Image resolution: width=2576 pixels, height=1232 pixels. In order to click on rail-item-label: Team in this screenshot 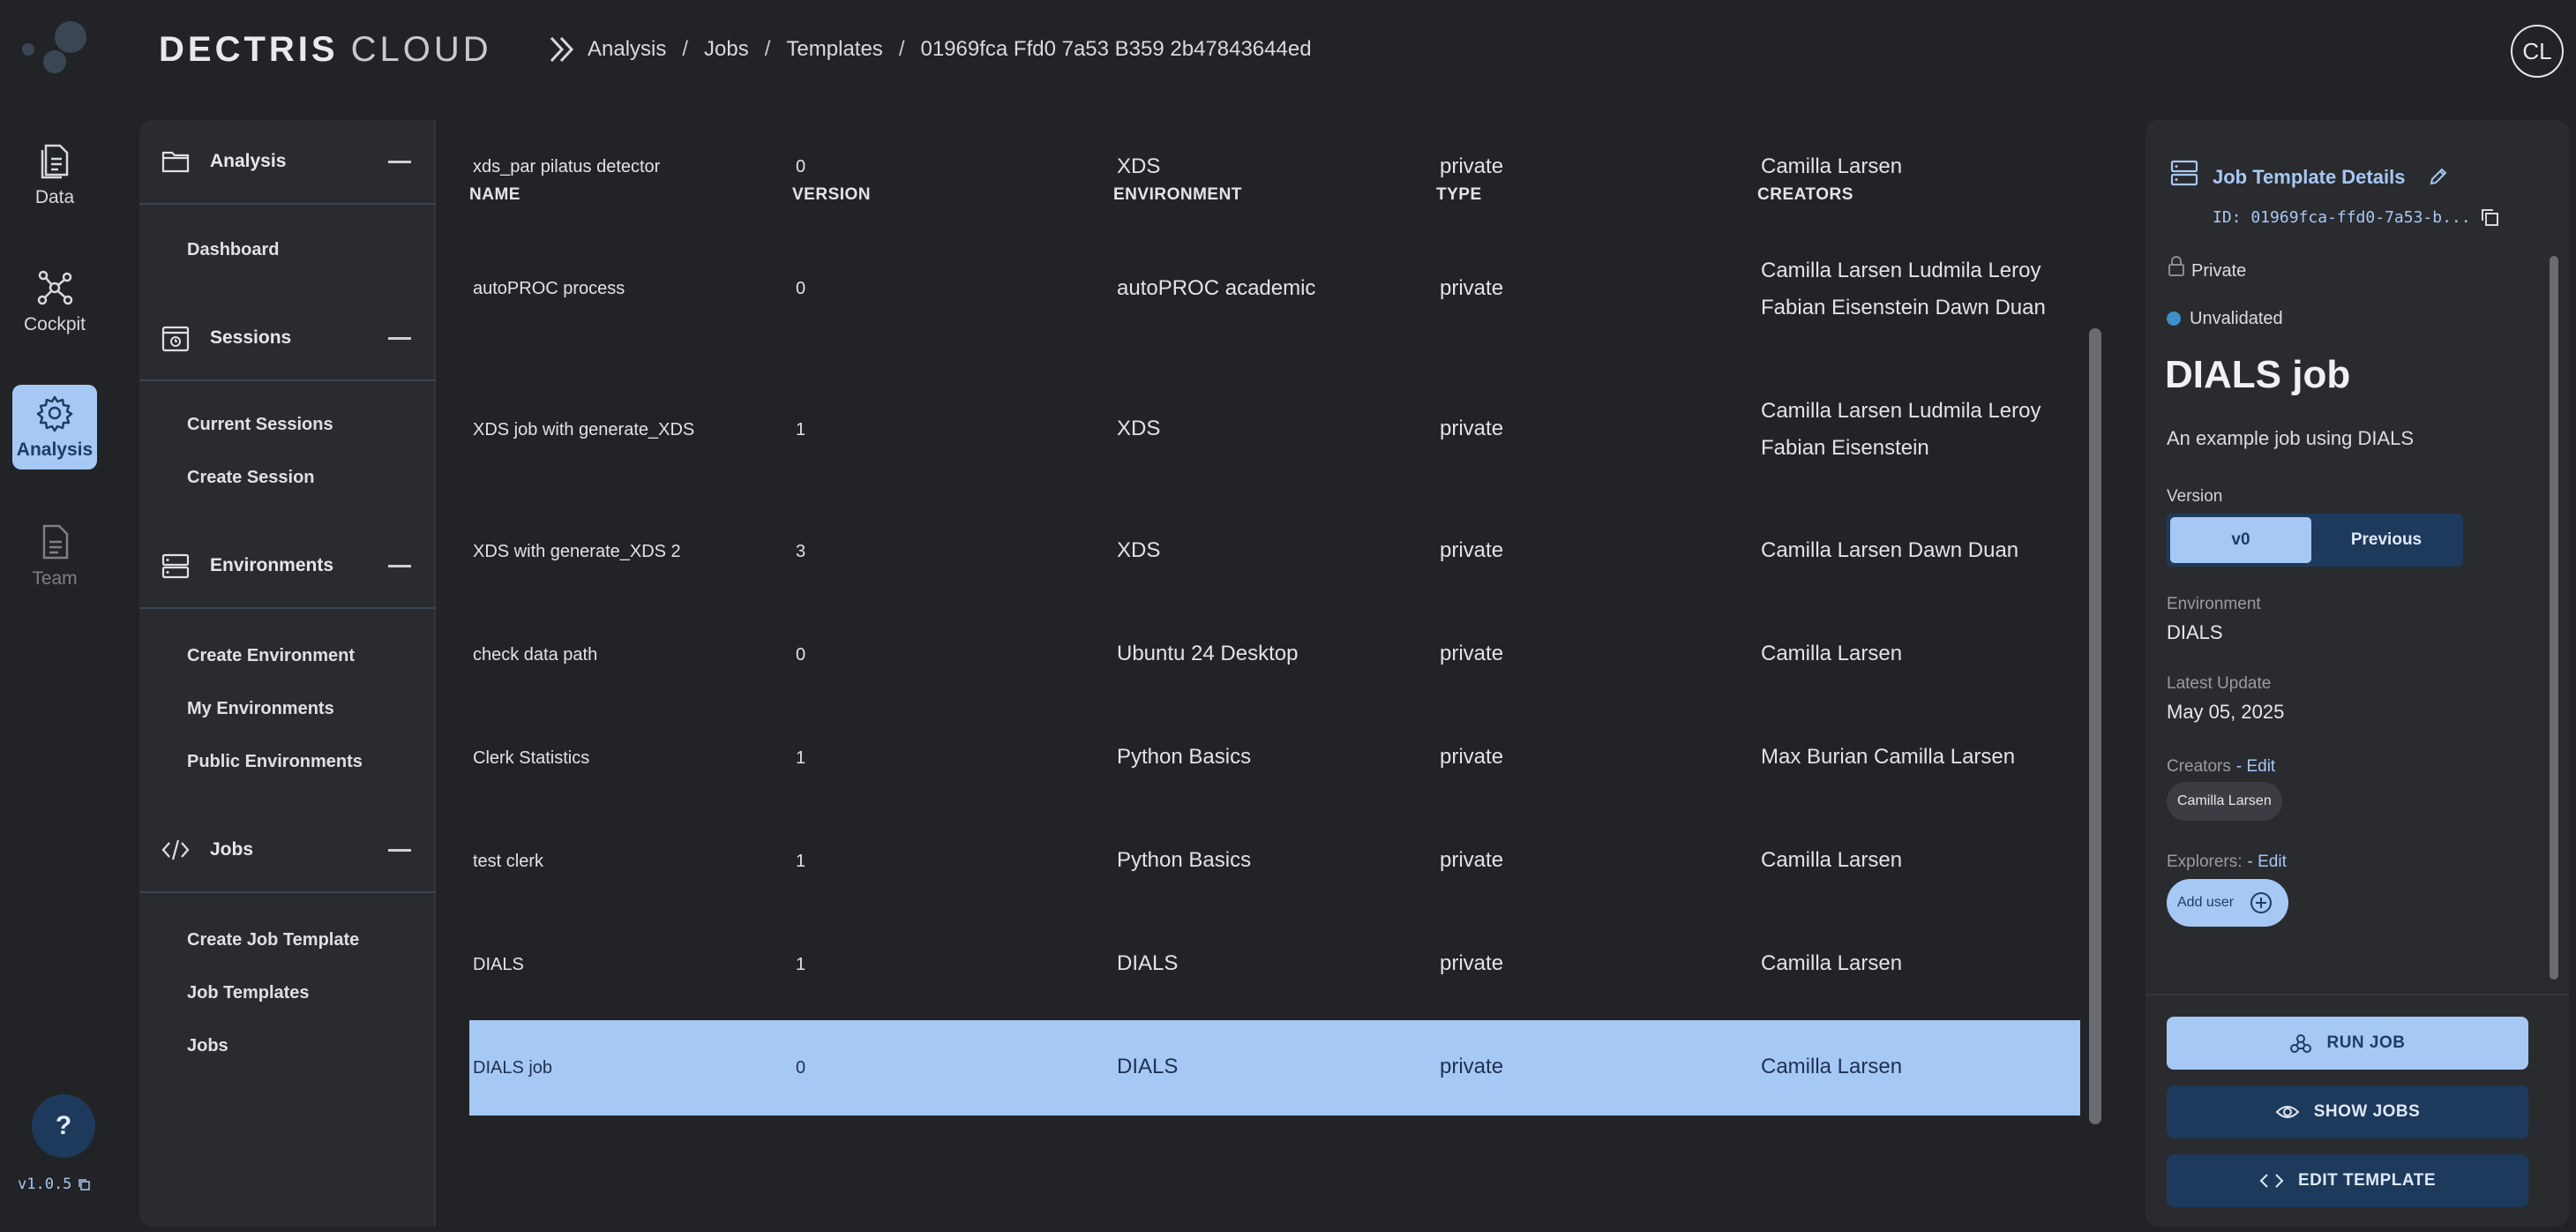, I will do `click(55, 579)`.